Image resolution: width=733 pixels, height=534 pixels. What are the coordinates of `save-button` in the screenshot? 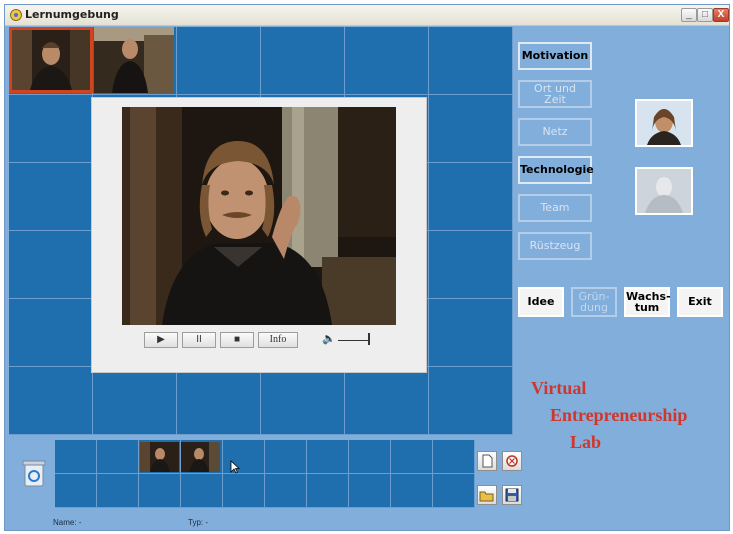 It's located at (512, 495).